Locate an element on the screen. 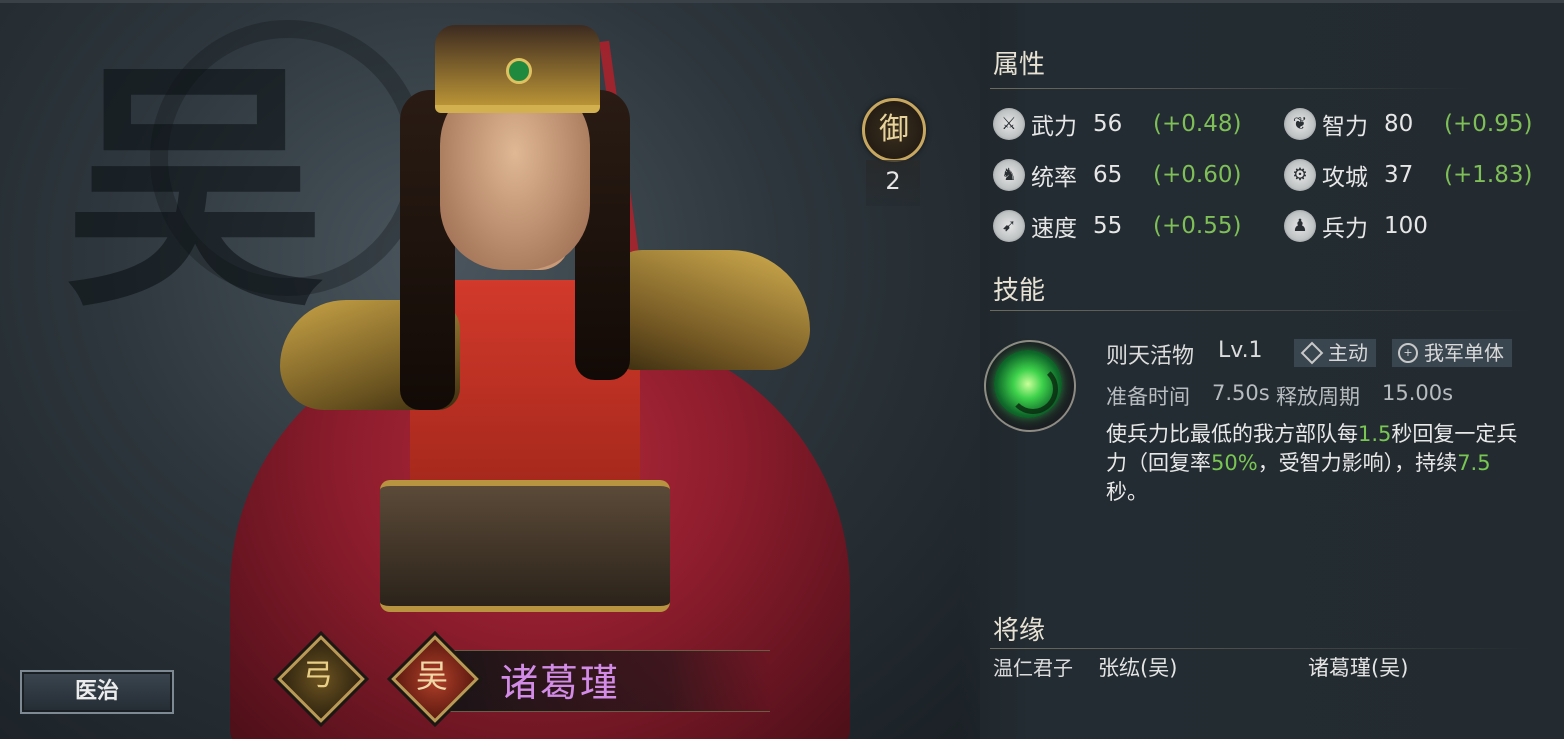 This screenshot has width=1564, height=739. skill-name: 则天活物 is located at coordinates (1150, 356).